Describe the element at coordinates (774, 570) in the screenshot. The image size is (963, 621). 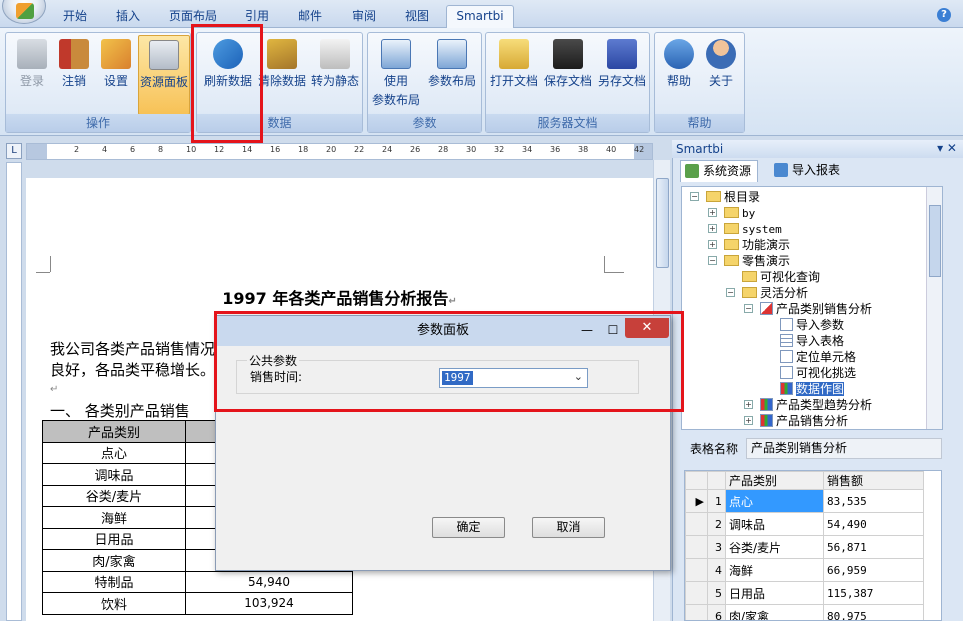
I see `grid-cell-category: 海鲜` at that location.